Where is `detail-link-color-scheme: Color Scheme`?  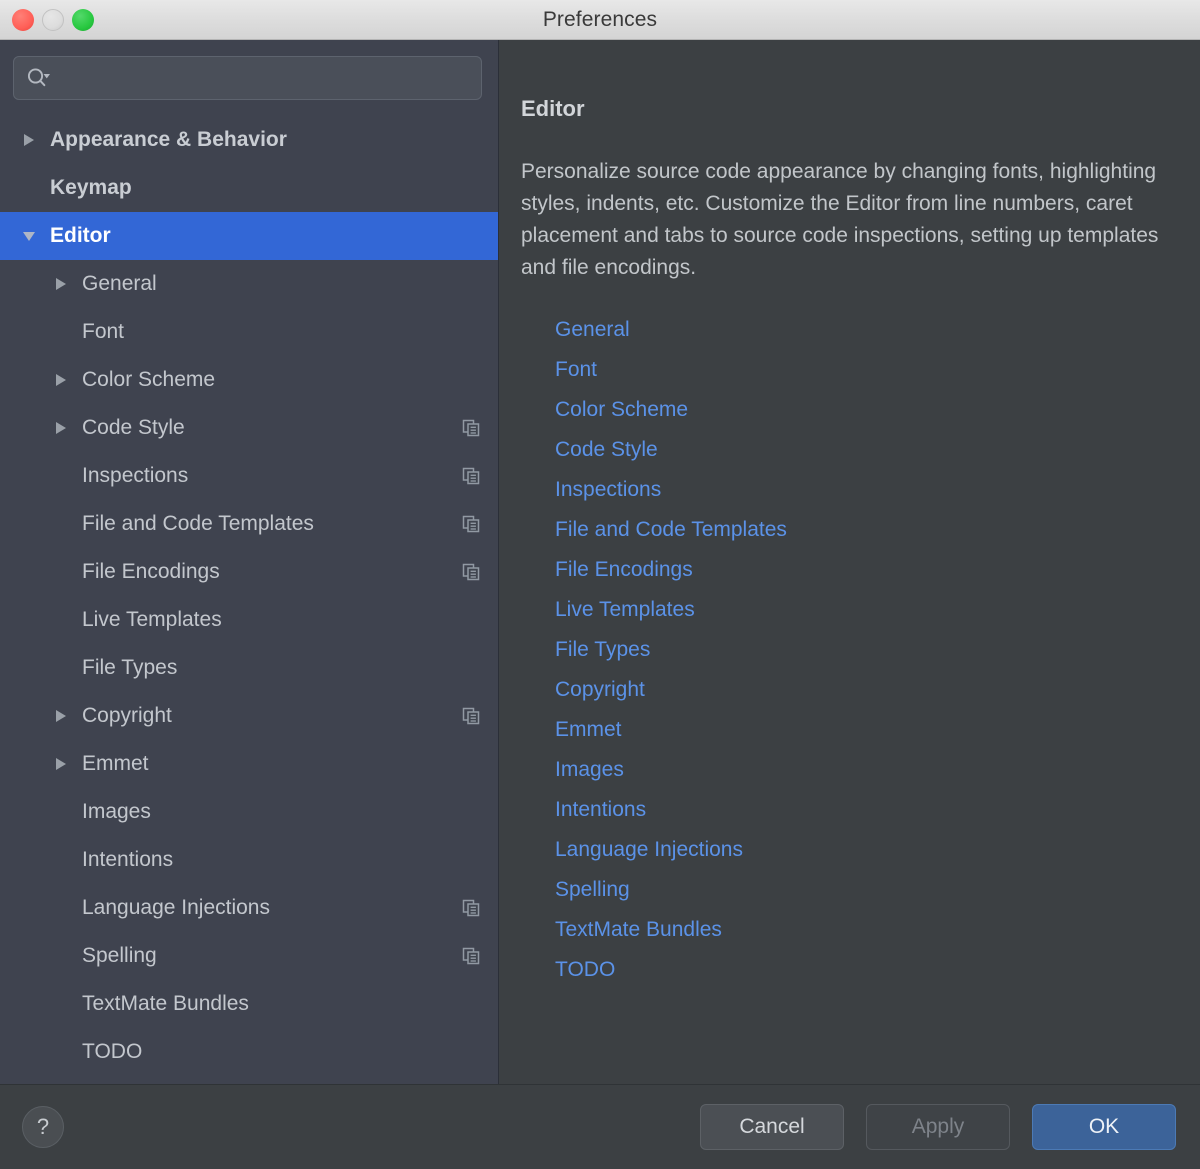
detail-link-color-scheme: Color Scheme is located at coordinates (621, 410).